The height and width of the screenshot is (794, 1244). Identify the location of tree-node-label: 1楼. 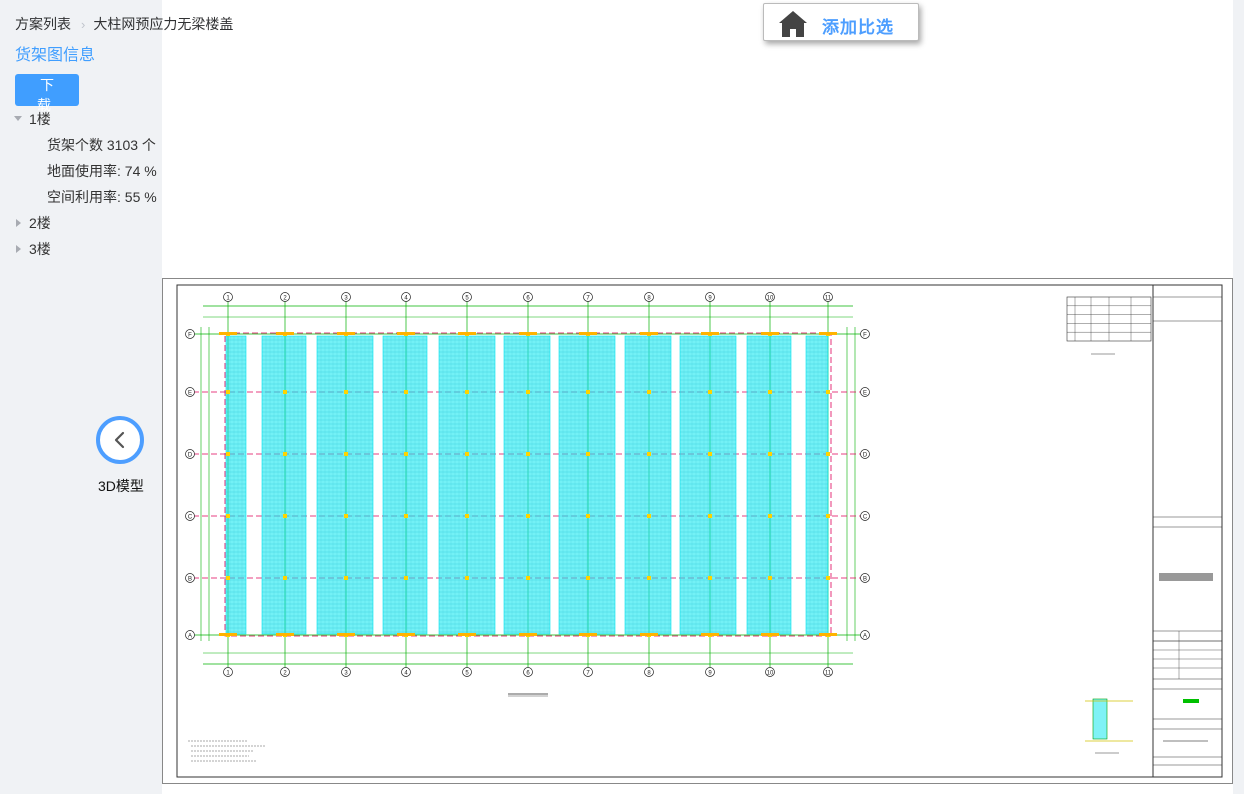
(40, 119).